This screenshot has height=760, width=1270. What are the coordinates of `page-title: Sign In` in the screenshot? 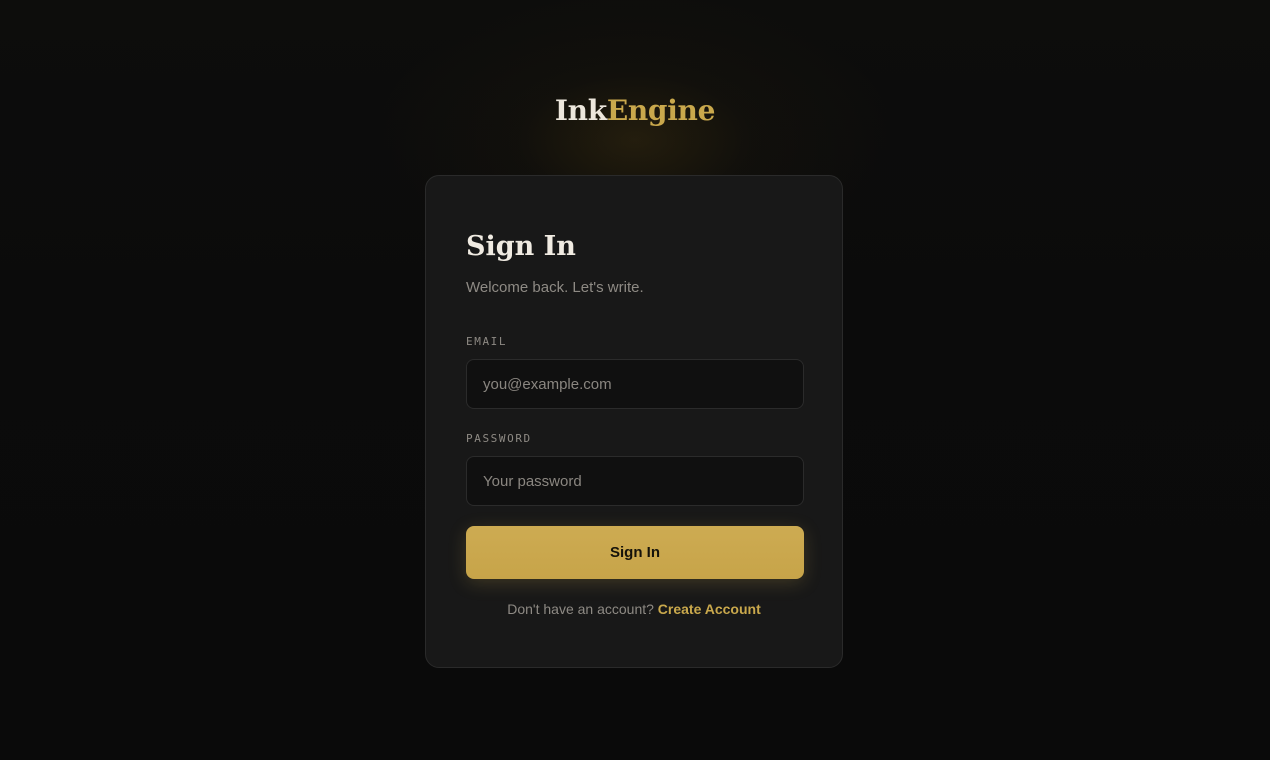 It's located at (521, 246).